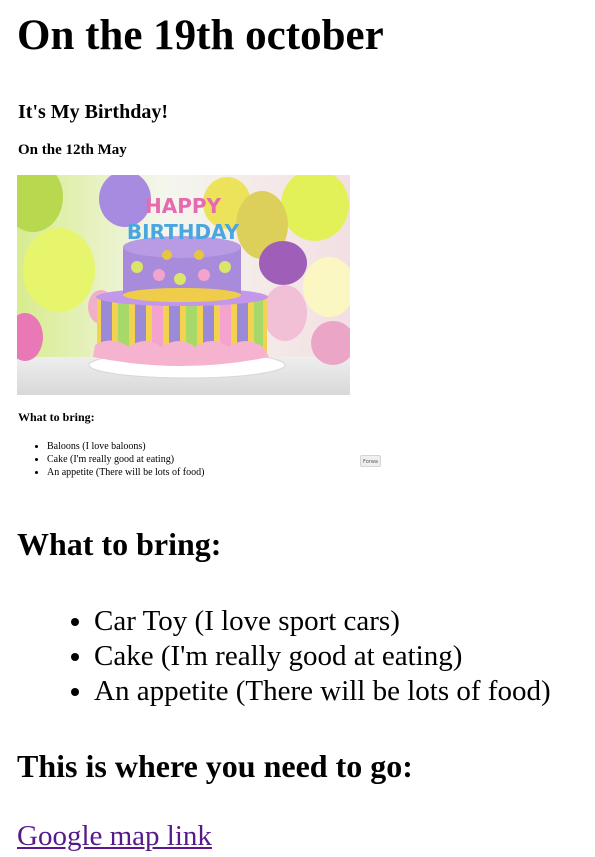  Describe the element at coordinates (183, 232) in the screenshot. I see `svg-text: BIRTHDAY` at that location.